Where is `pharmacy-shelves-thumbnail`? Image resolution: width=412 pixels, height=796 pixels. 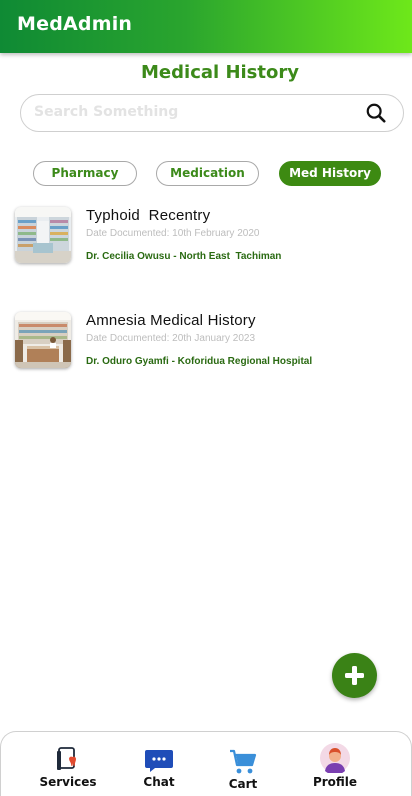 pharmacy-shelves-thumbnail is located at coordinates (43, 235).